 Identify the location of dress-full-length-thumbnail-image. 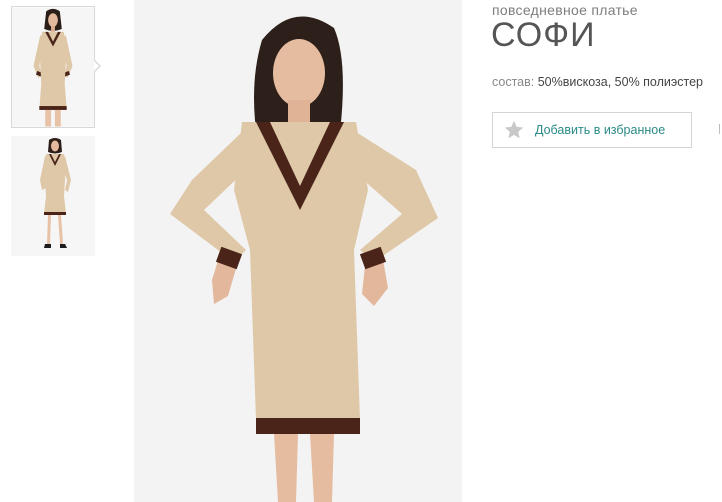
(53, 196).